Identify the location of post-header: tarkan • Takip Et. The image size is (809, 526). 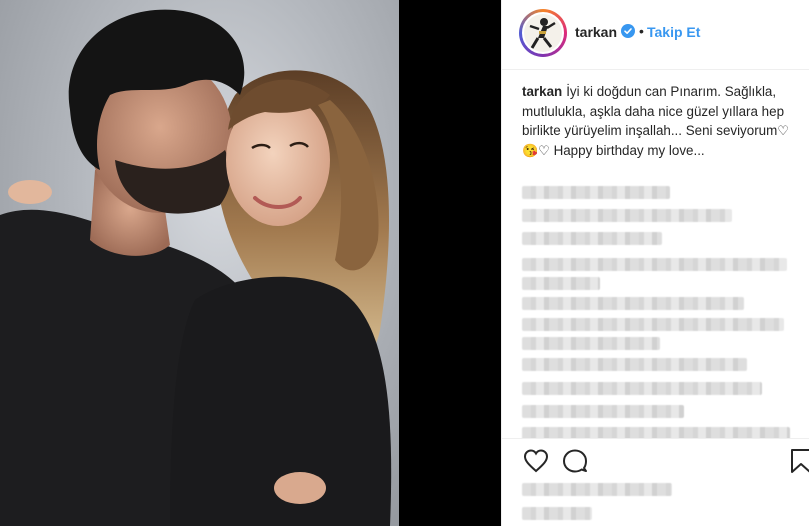
(655, 35).